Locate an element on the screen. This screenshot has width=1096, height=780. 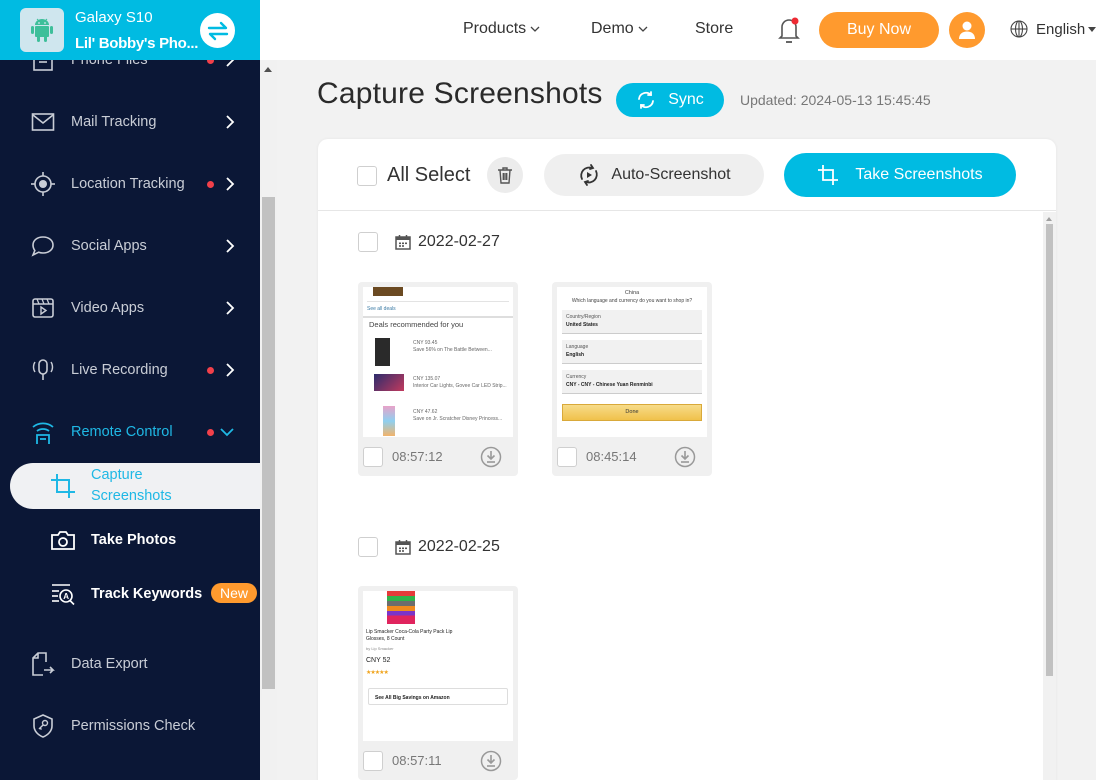
sidebar-scrollbar is located at coordinates (268, 420).